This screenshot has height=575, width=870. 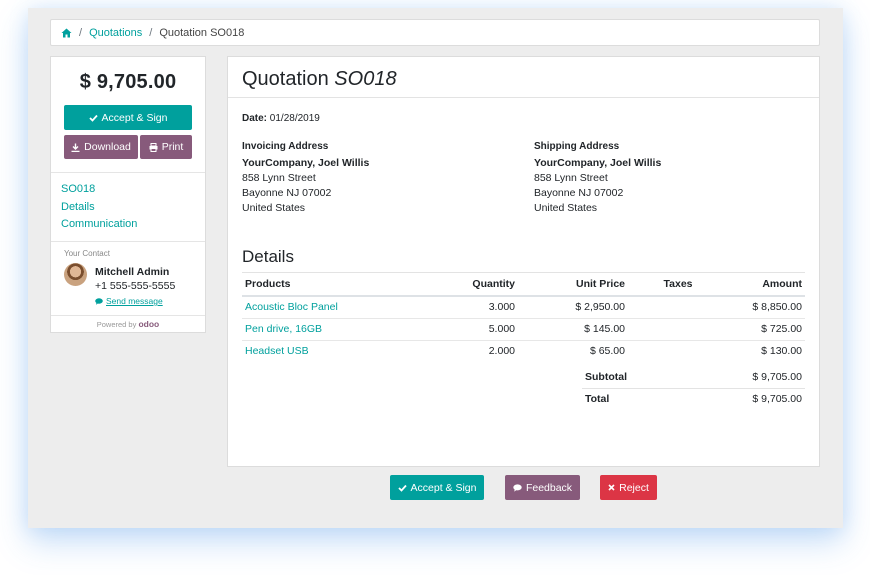 What do you see at coordinates (322, 284) in the screenshot?
I see `column-header-products: Products` at bounding box center [322, 284].